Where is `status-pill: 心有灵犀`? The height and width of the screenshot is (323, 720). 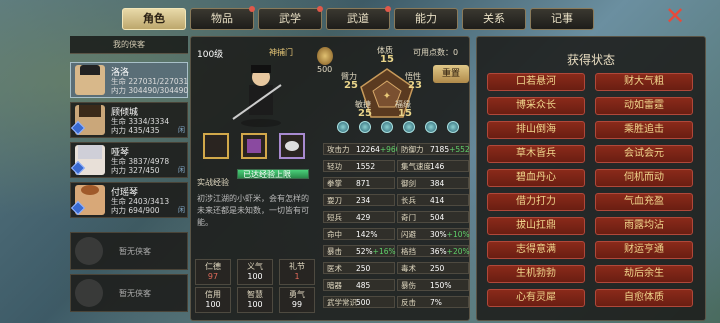 status-pill: 心有灵犀 is located at coordinates (536, 298).